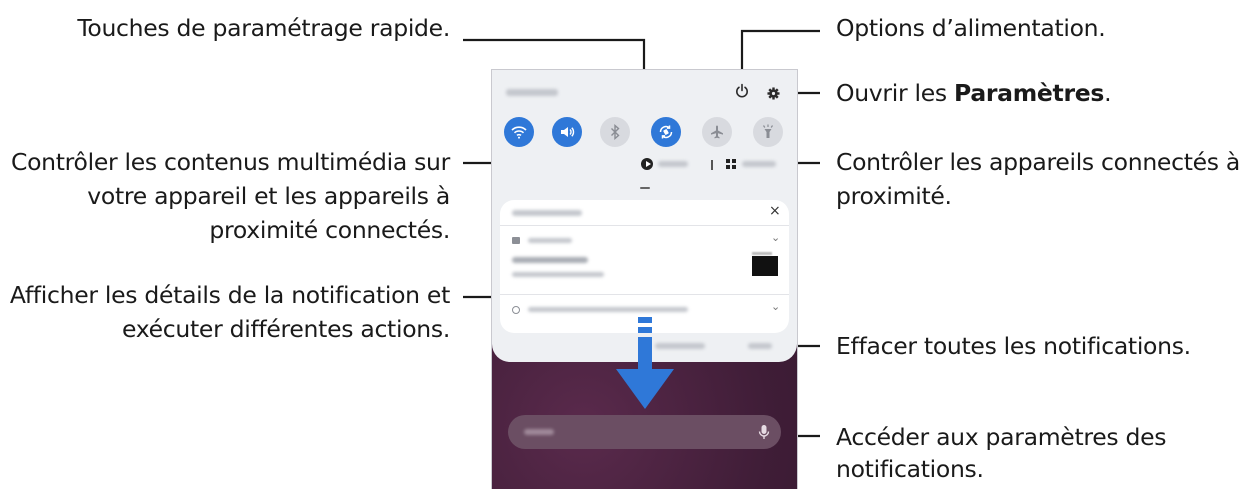 The width and height of the screenshot is (1252, 489). What do you see at coordinates (894, 196) in the screenshot?
I see `label-devices-line2: proximité.` at bounding box center [894, 196].